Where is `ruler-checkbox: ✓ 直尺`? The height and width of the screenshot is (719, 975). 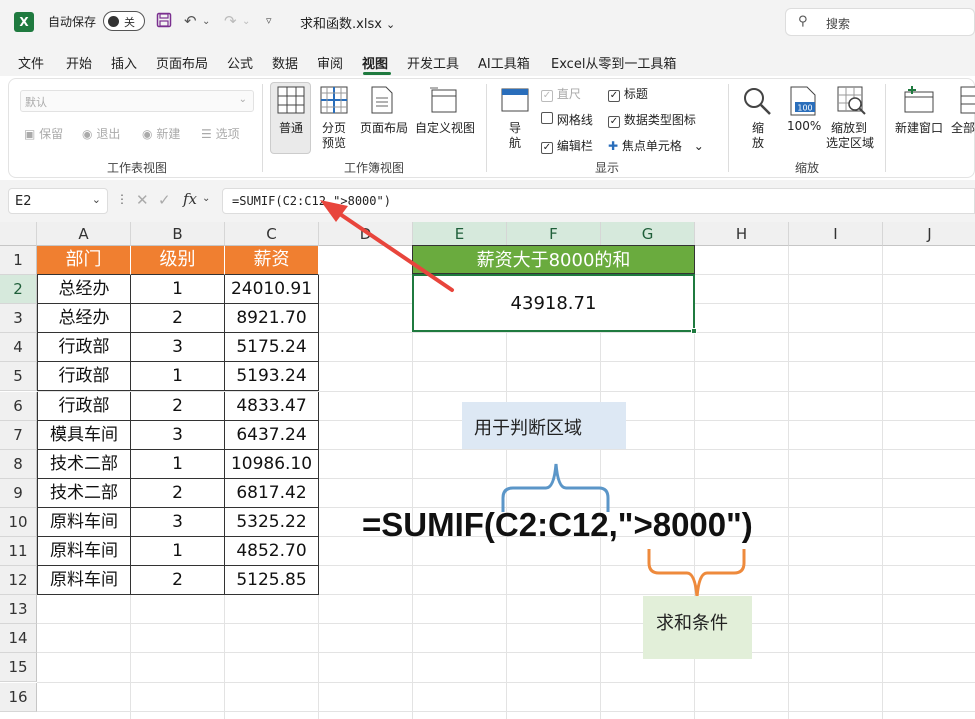 ruler-checkbox: ✓ 直尺 is located at coordinates (561, 93).